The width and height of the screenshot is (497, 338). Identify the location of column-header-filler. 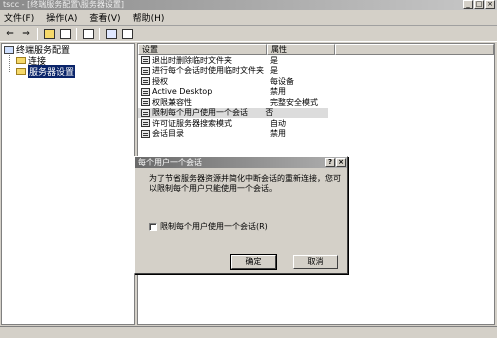
(414, 49).